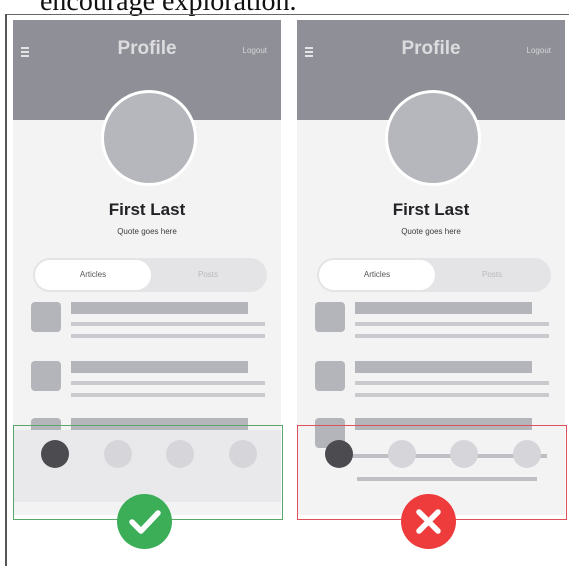 This screenshot has height=566, width=569. I want to click on caption-text: encourage exploration., so click(168, 8).